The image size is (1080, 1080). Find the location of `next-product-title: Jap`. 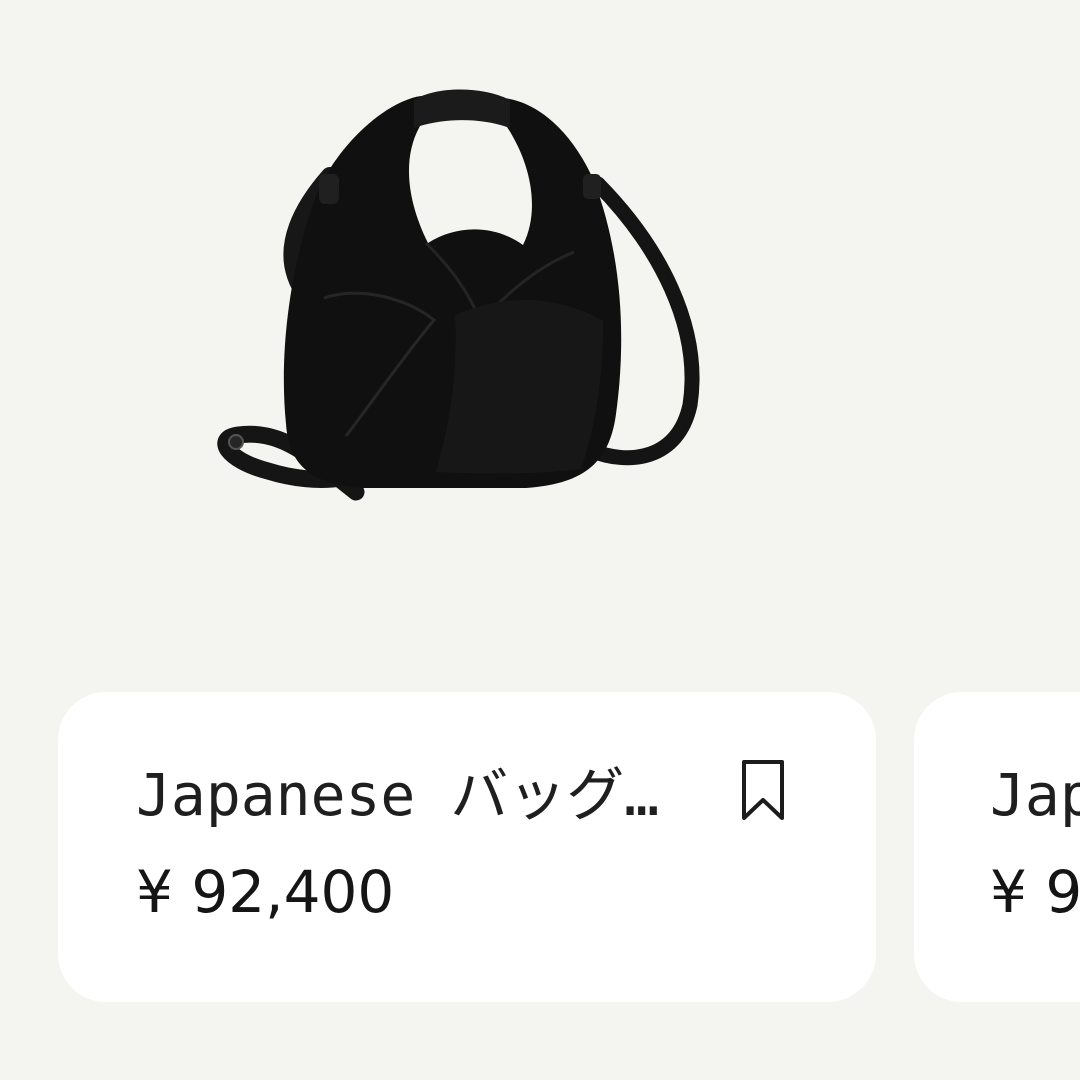

next-product-title: Jap is located at coordinates (1035, 795).